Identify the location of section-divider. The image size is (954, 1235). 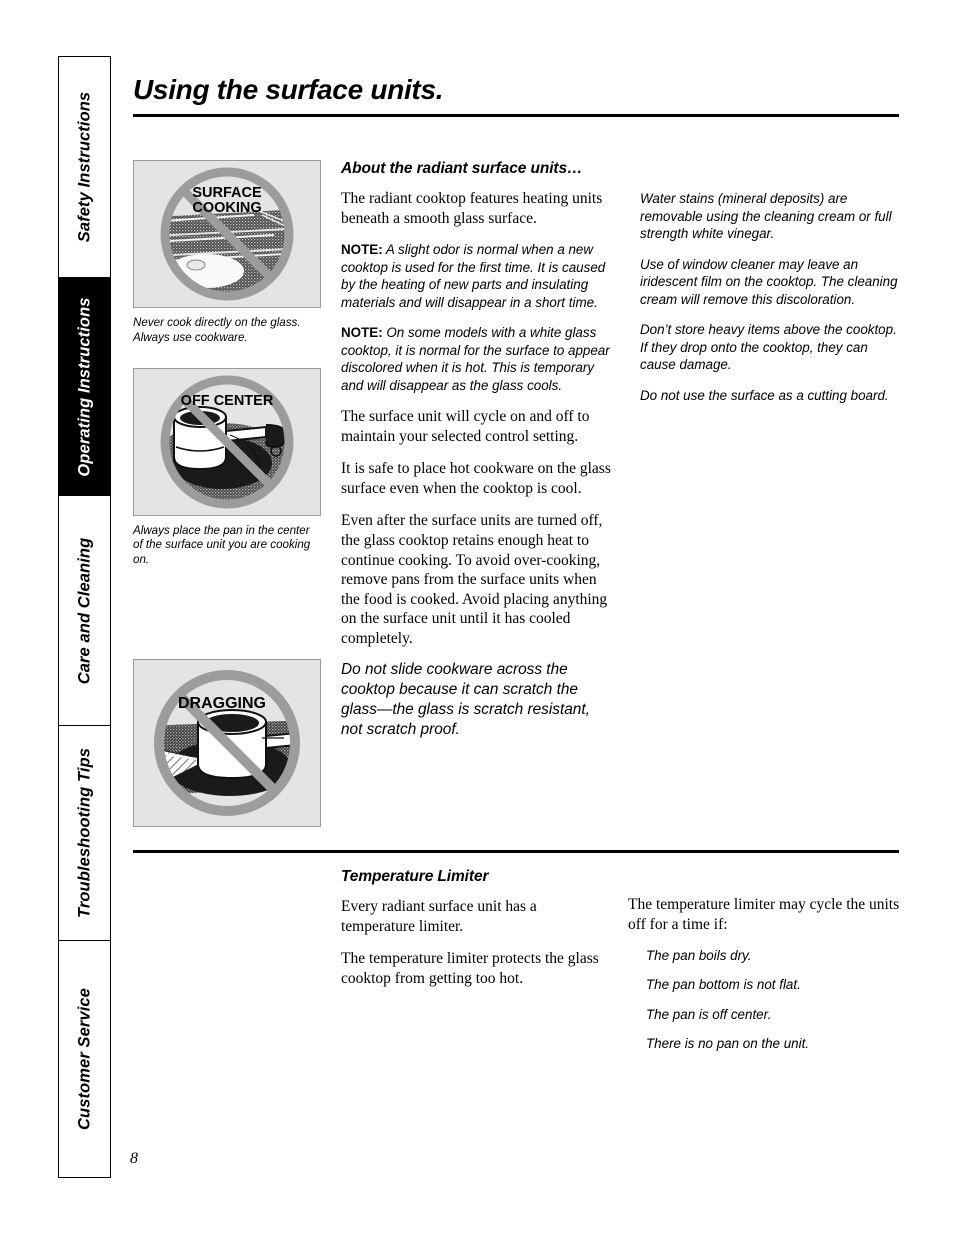
(516, 851).